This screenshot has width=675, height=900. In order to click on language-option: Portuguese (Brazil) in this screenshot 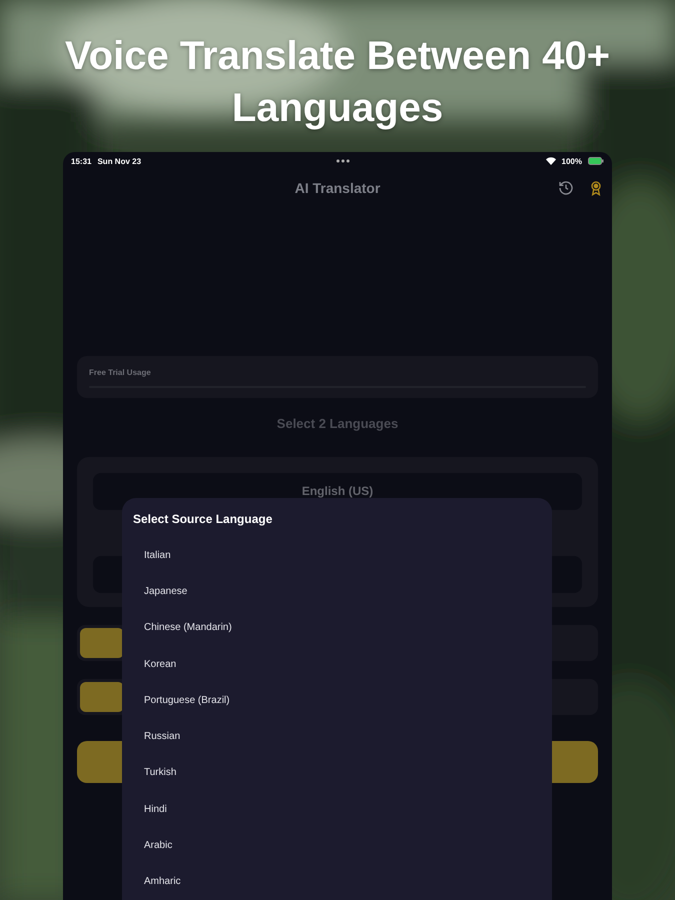, I will do `click(337, 700)`.